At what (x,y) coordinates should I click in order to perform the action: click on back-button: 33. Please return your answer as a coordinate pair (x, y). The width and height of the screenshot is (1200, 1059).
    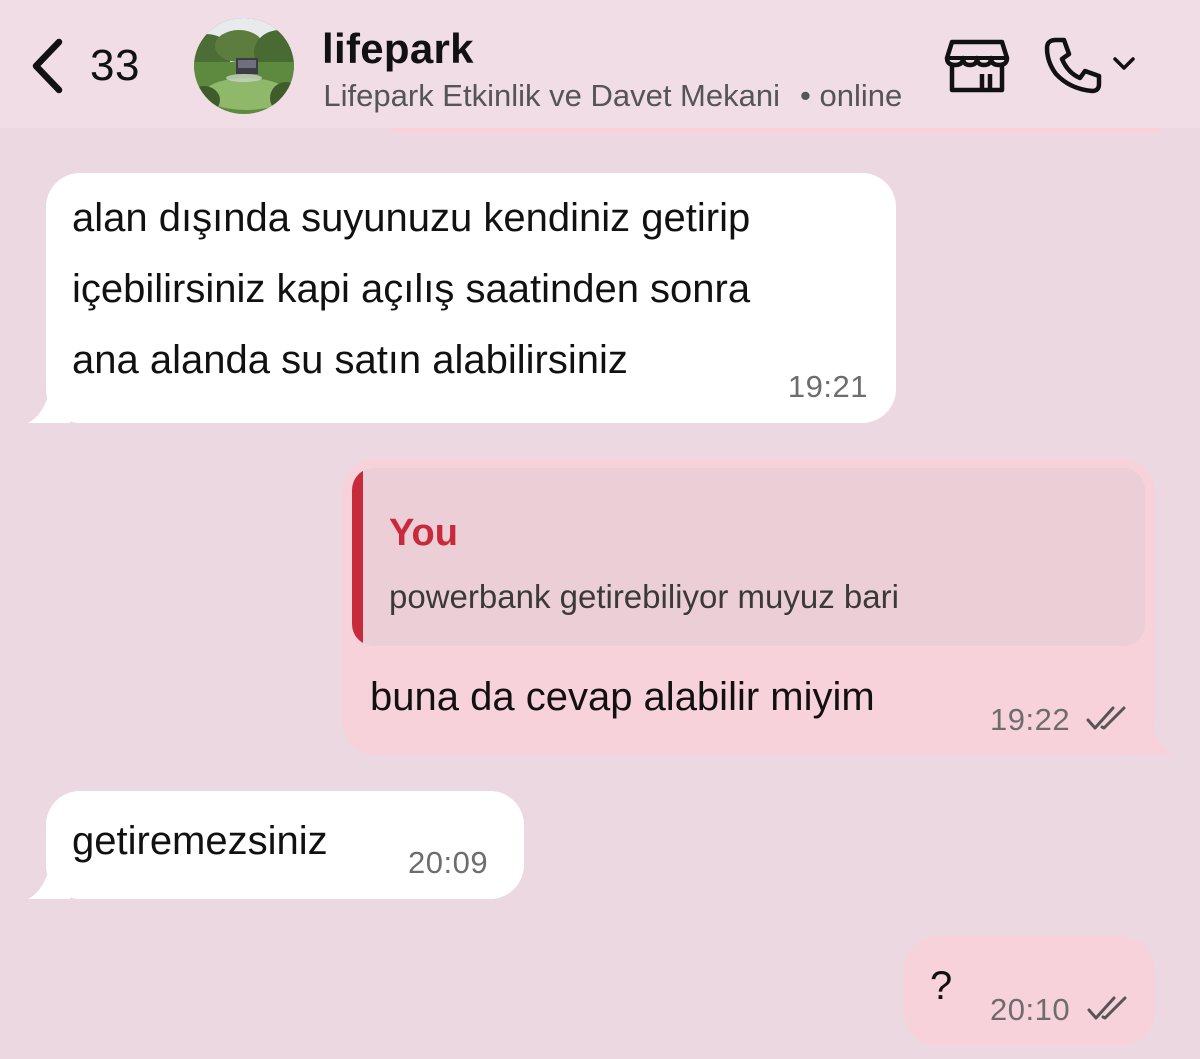
    Looking at the image, I should click on (100, 66).